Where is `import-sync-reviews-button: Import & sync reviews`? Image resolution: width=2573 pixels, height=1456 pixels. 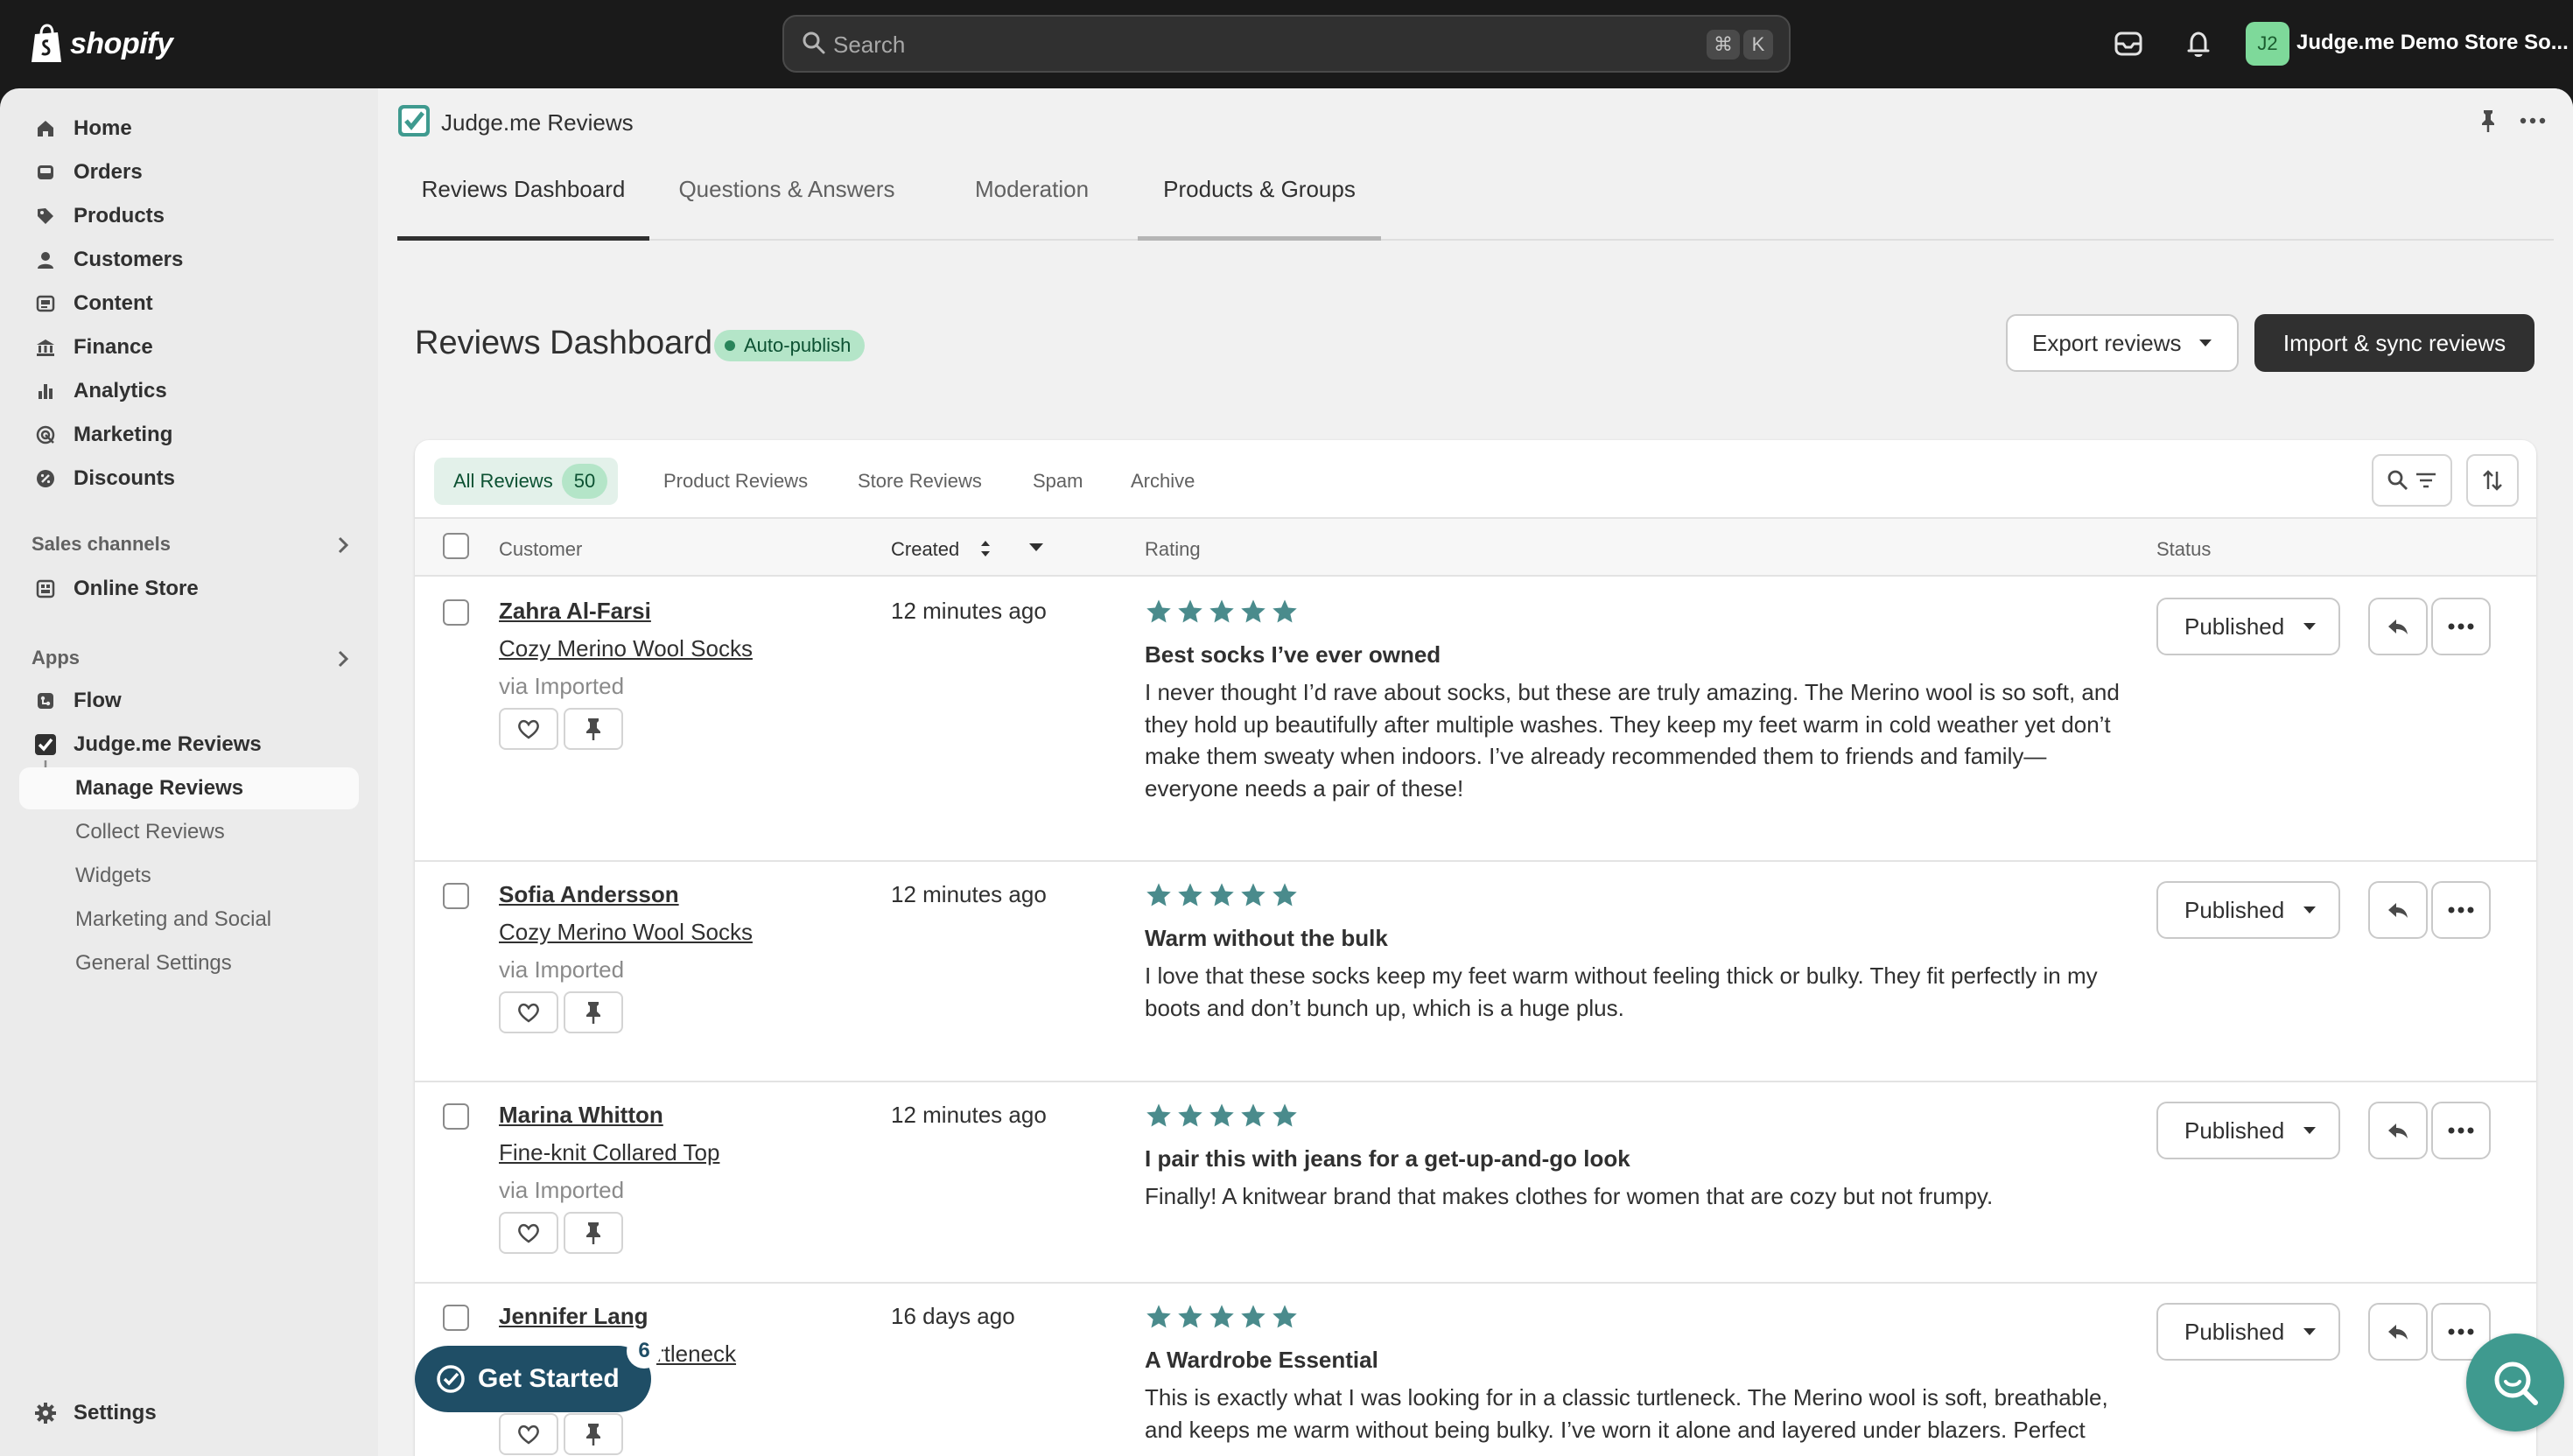 import-sync-reviews-button: Import & sync reviews is located at coordinates (2394, 343).